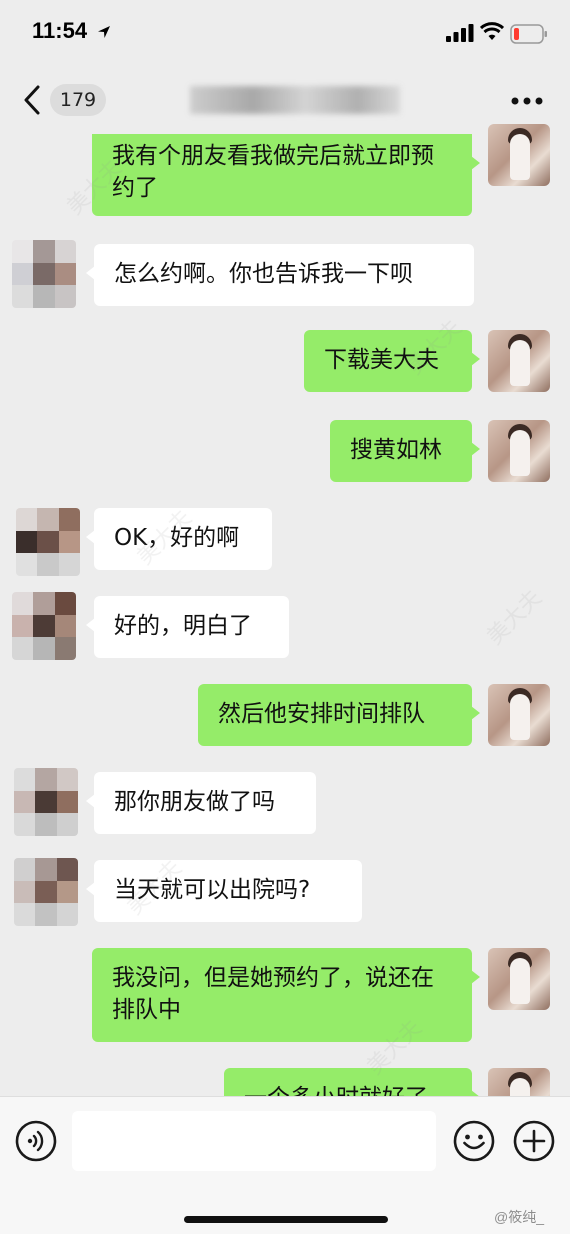 The image size is (570, 1234). Describe the element at coordinates (519, 1217) in the screenshot. I see `weibo-watermark: @筱纯_` at that location.